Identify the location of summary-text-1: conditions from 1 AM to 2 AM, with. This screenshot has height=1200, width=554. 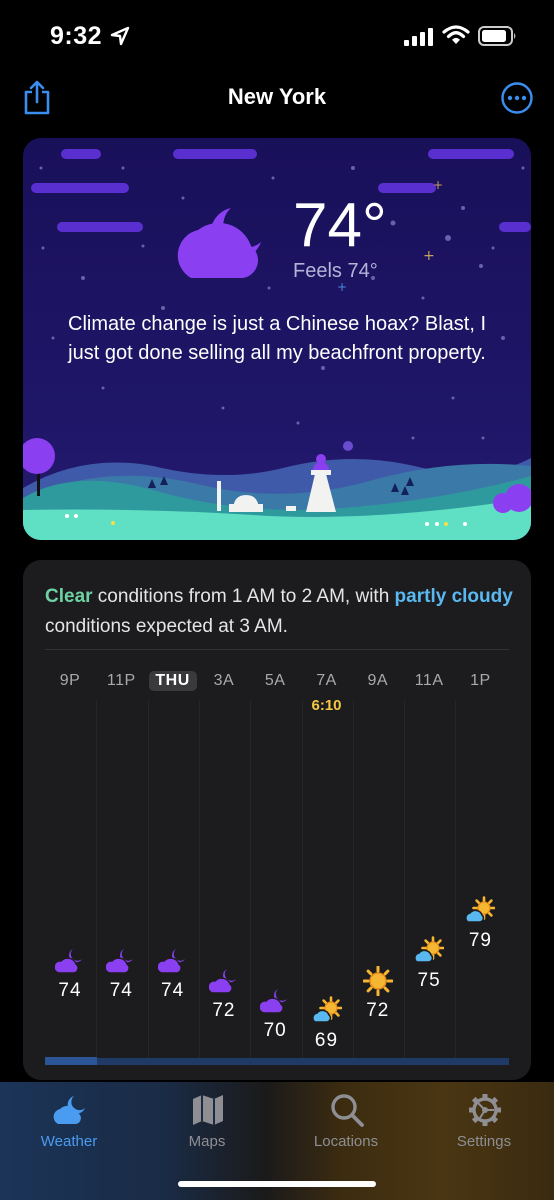
(243, 596).